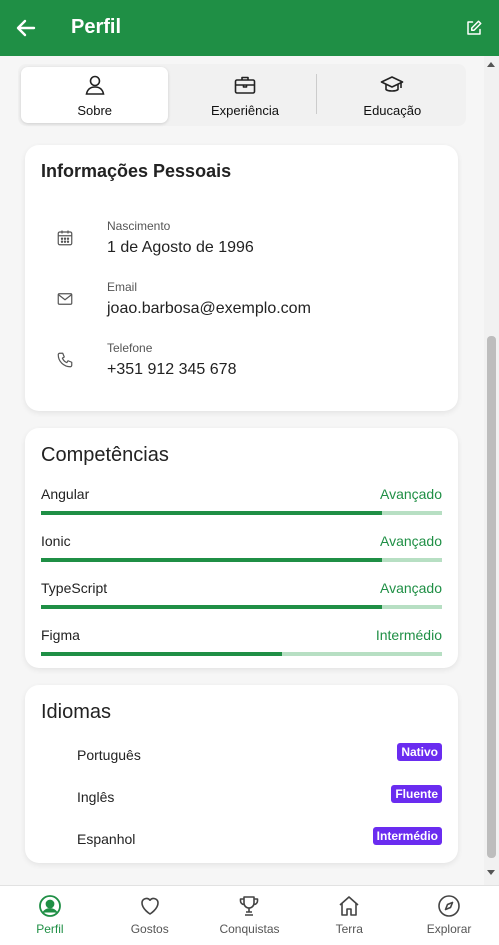 The width and height of the screenshot is (499, 945). Describe the element at coordinates (96, 797) in the screenshot. I see `language-name: Inglês` at that location.